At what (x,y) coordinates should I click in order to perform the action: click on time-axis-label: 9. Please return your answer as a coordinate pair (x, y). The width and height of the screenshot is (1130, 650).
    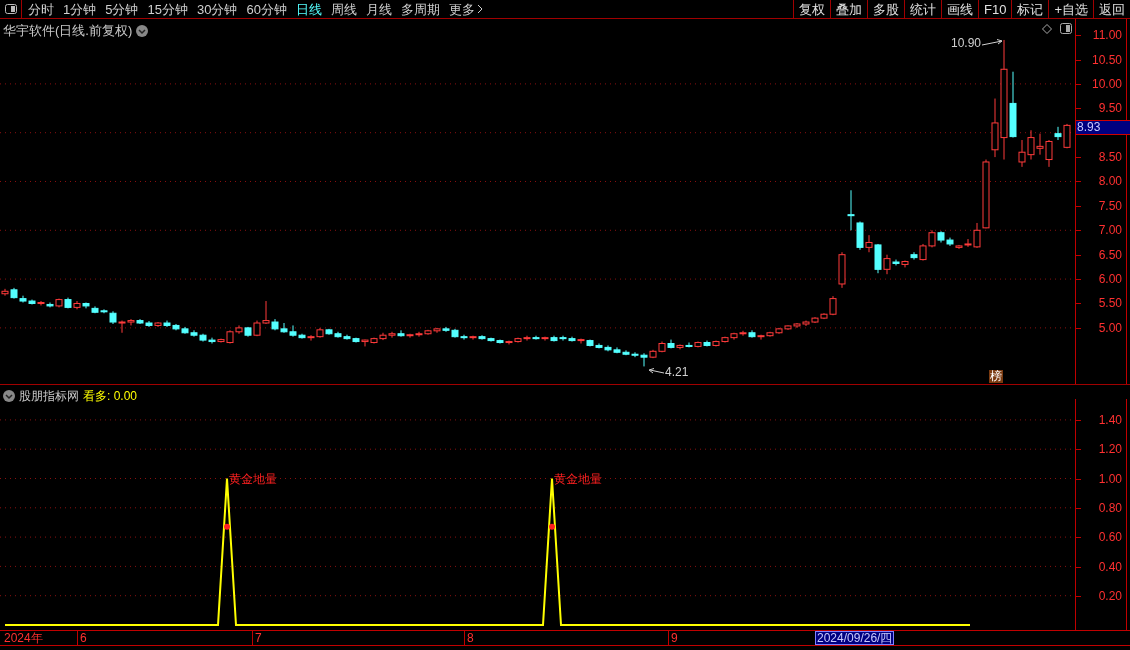
    Looking at the image, I should click on (674, 638).